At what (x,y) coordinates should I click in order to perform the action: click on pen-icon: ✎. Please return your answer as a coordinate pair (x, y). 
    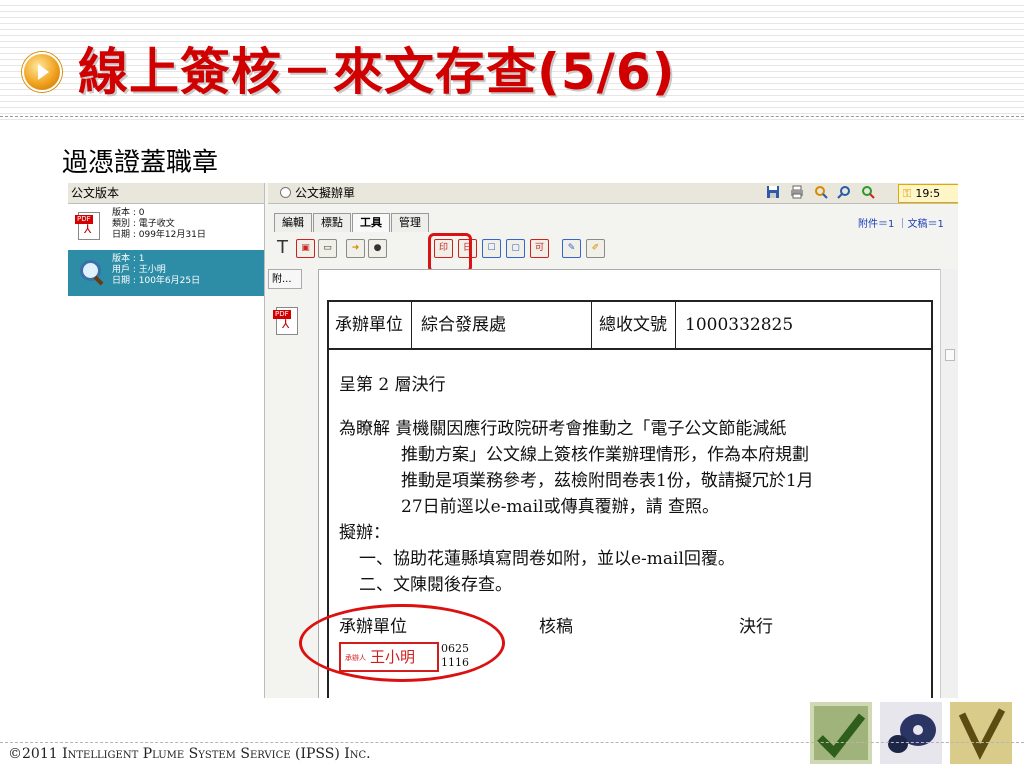
    Looking at the image, I should click on (571, 248).